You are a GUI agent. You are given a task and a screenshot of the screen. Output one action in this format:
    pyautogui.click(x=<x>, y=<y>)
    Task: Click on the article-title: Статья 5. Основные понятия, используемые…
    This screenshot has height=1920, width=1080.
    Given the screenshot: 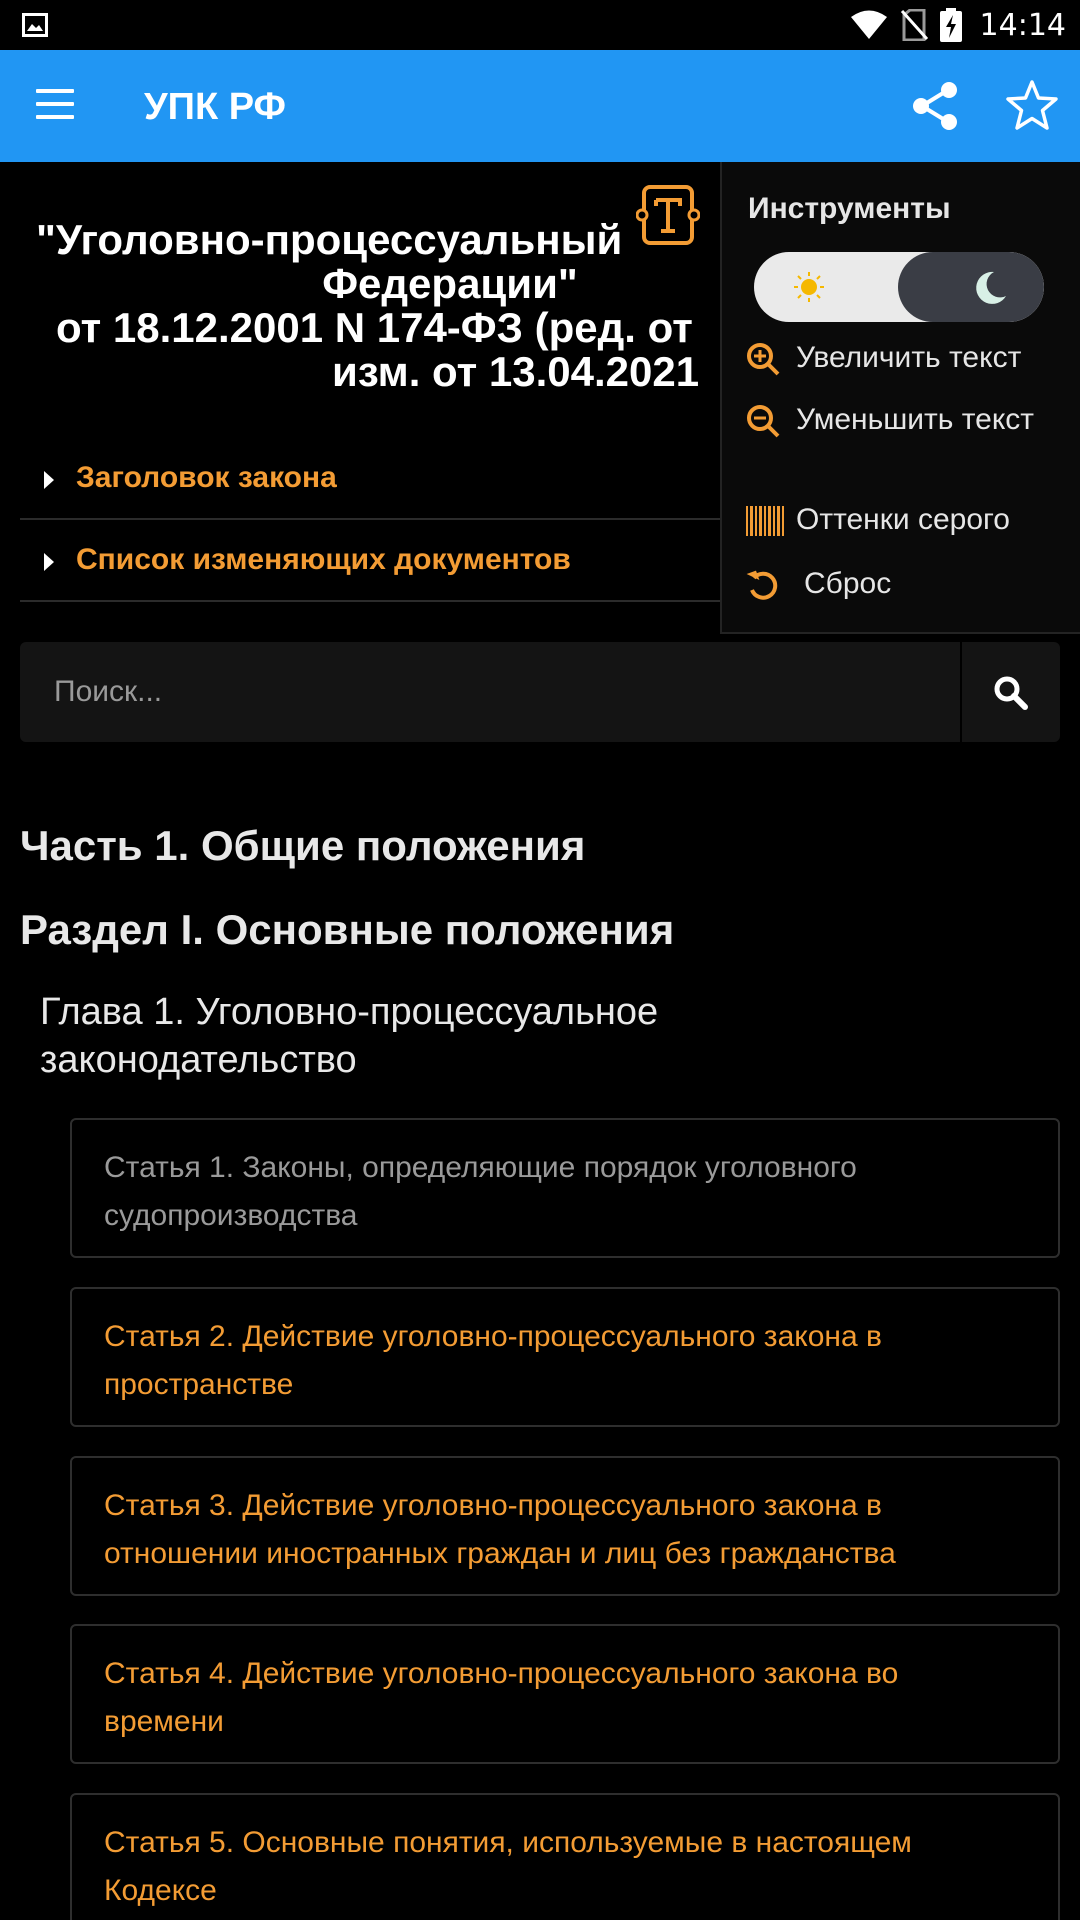 What is the action you would take?
    pyautogui.click(x=508, y=1866)
    